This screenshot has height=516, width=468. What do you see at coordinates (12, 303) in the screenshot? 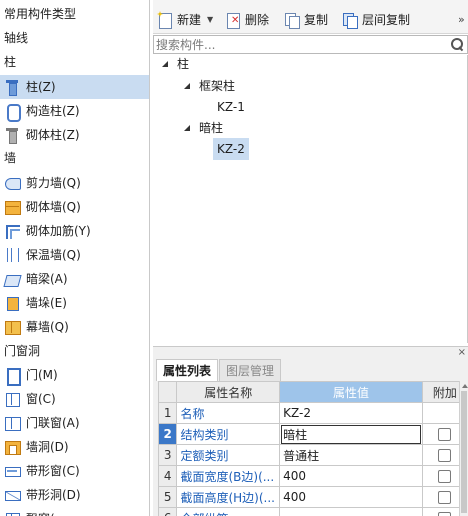
I see `wall-pier-icon` at bounding box center [12, 303].